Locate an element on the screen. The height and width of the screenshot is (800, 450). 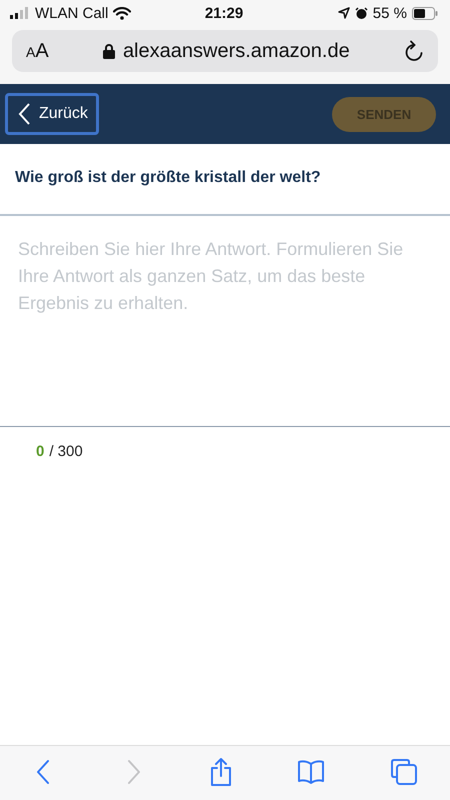
wifi-icon is located at coordinates (122, 13).